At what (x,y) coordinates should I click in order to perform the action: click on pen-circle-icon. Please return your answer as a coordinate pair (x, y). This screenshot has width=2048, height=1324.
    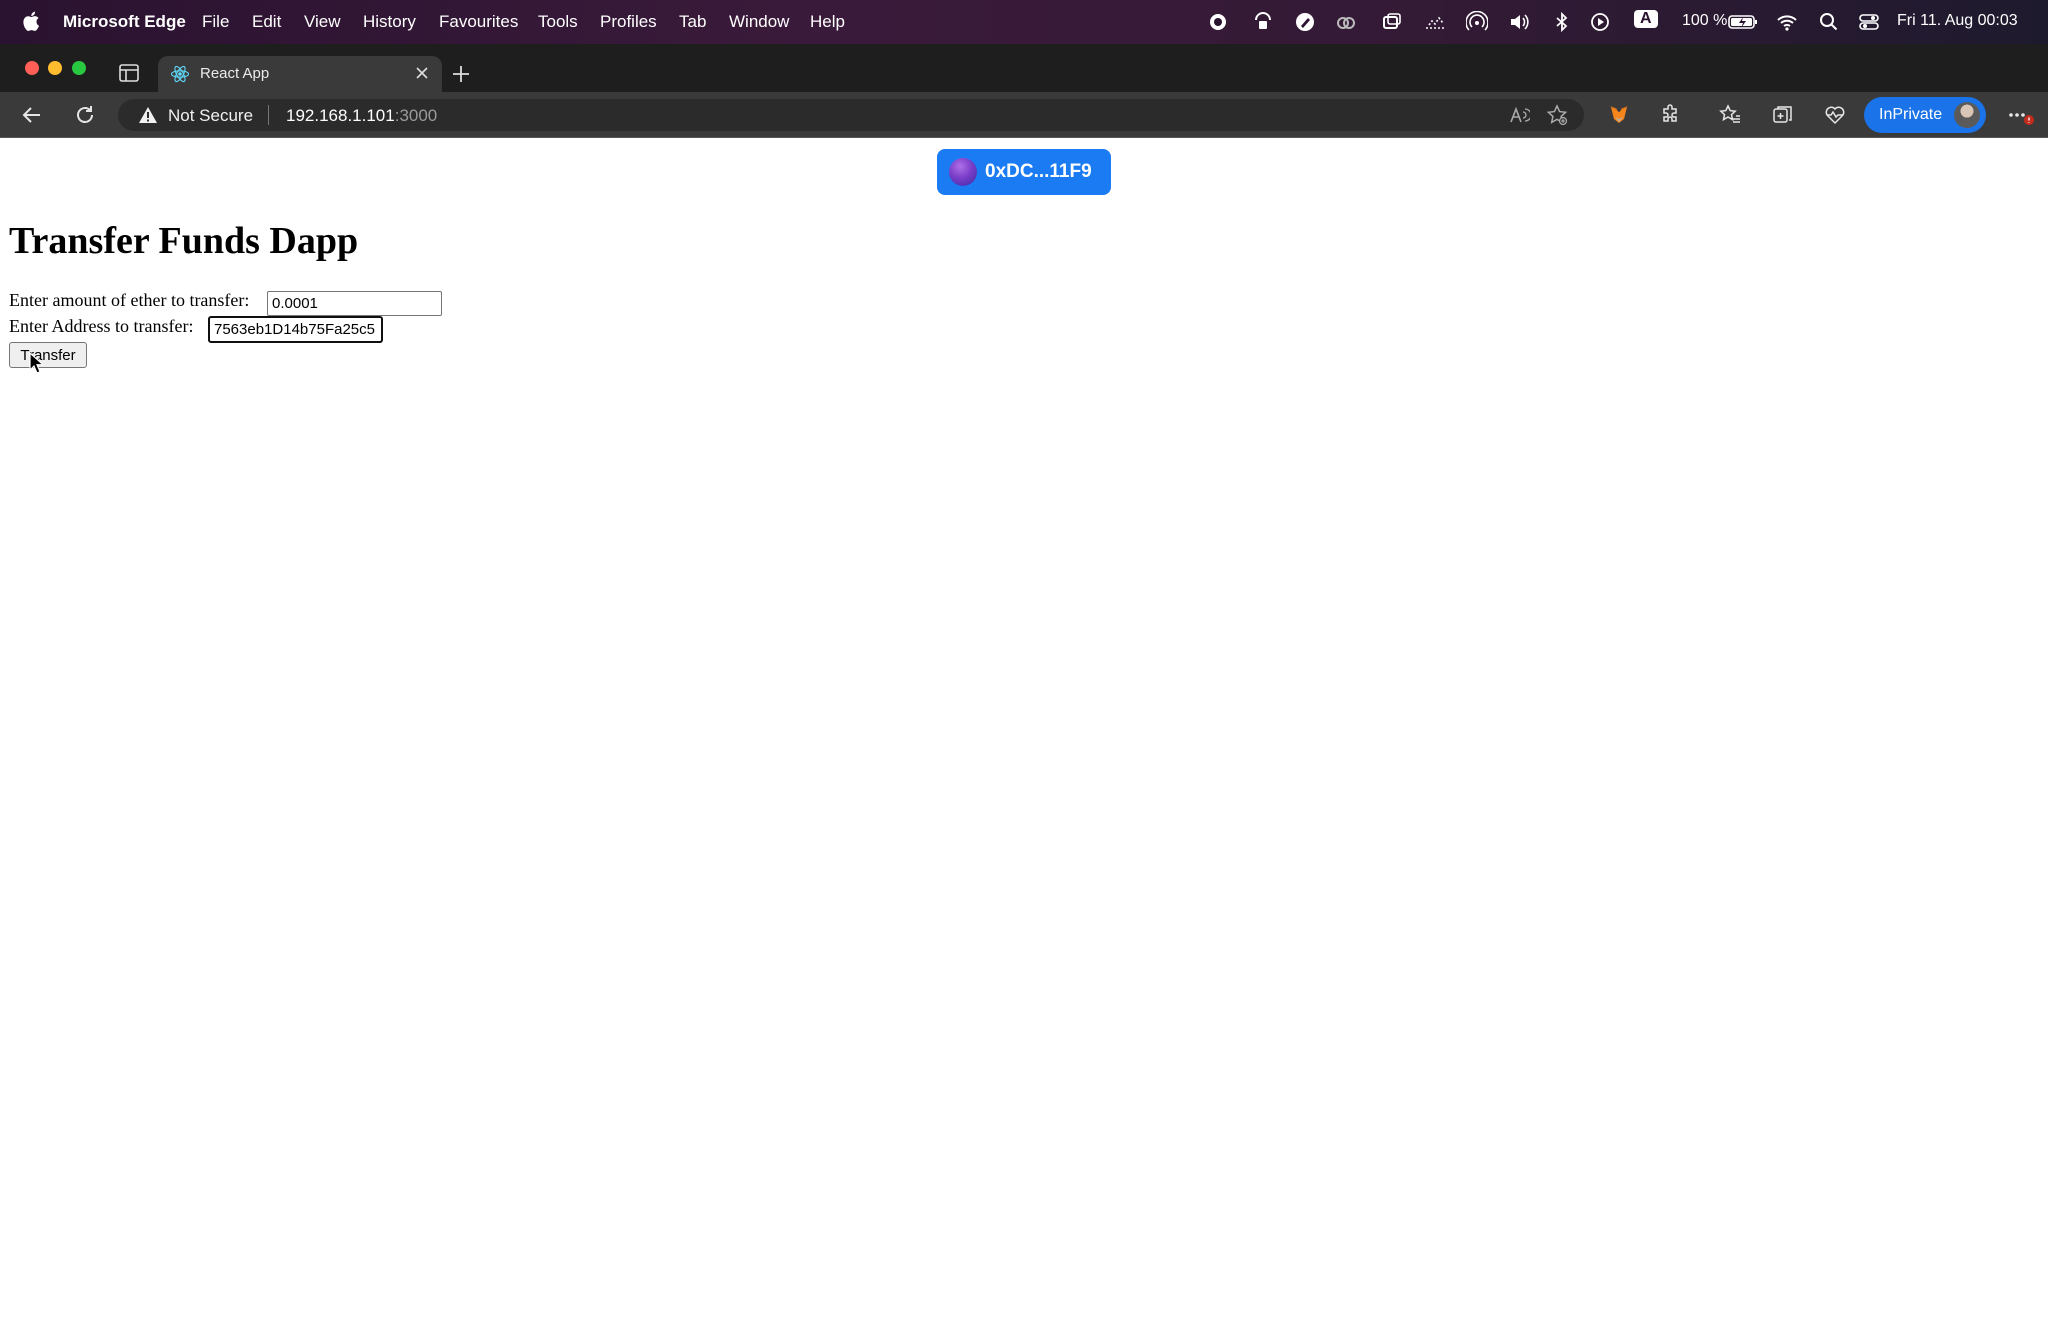
    Looking at the image, I should click on (1305, 22).